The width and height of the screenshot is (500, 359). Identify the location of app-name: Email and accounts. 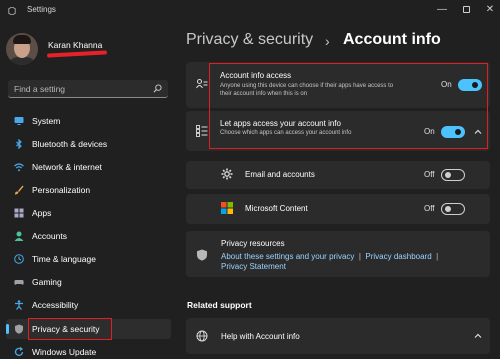
(280, 174).